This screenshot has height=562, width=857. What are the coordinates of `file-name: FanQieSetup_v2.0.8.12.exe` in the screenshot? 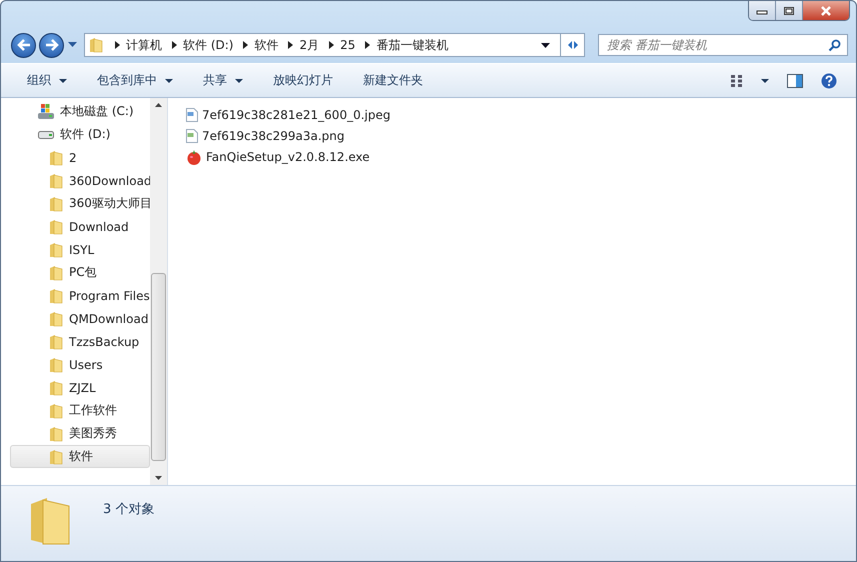 It's located at (288, 157).